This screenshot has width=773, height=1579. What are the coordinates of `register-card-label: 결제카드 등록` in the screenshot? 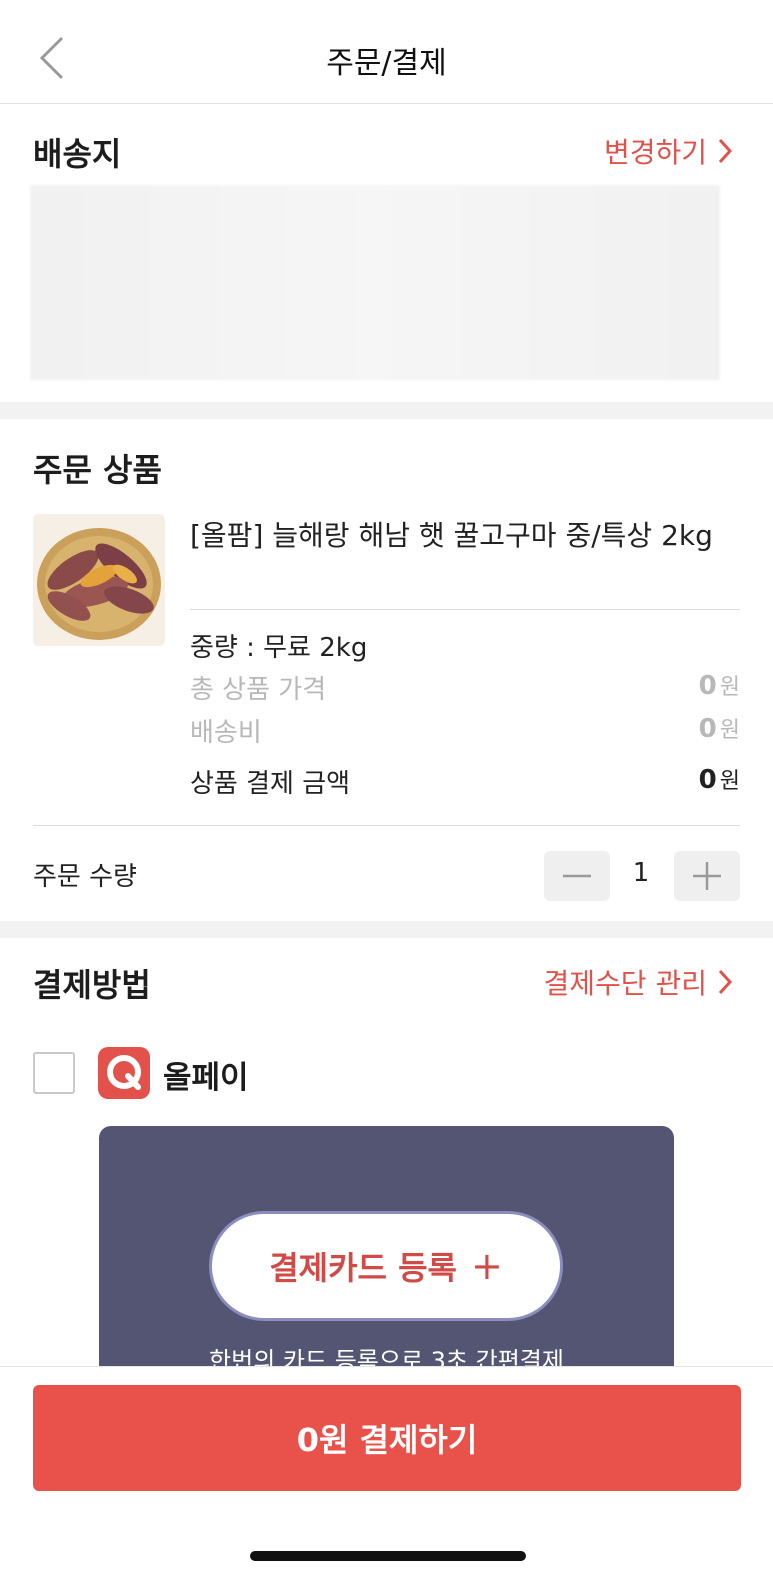 It's located at (363, 1268).